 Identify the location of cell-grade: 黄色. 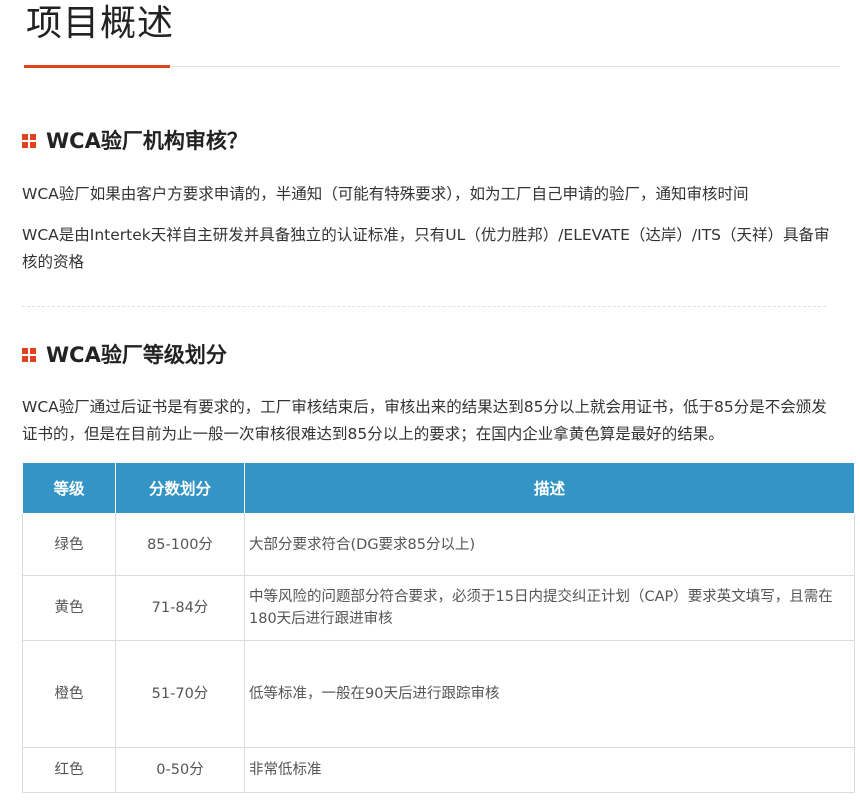
(69, 608).